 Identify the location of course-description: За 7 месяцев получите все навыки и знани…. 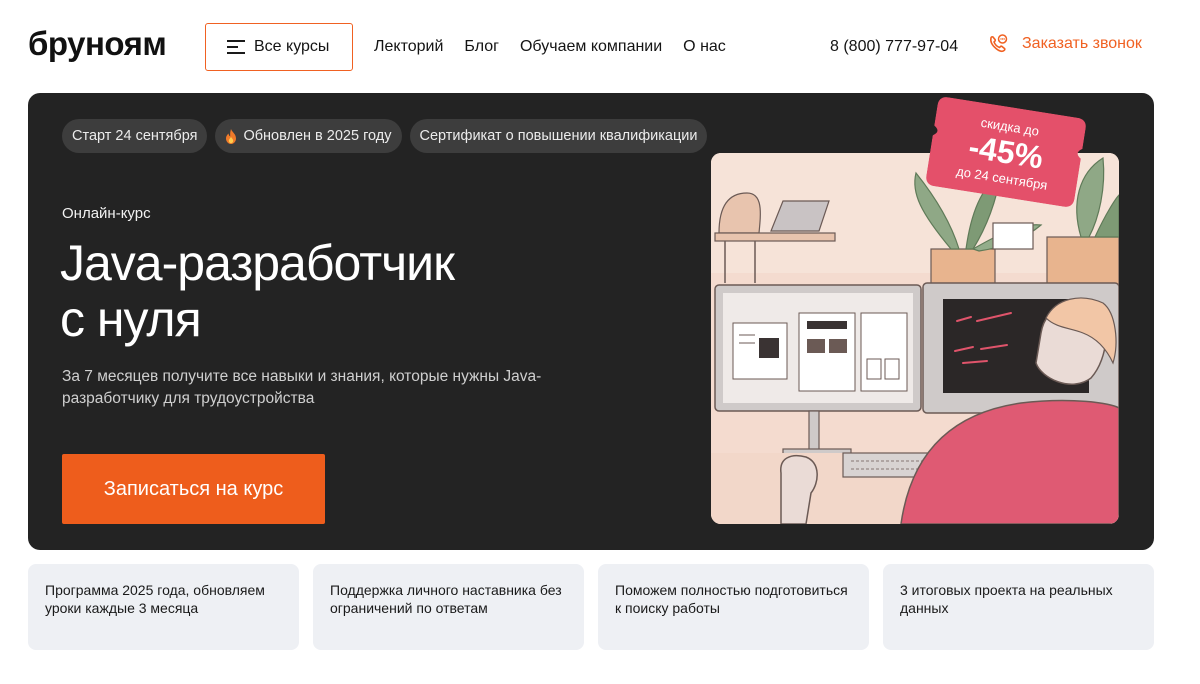
(302, 387).